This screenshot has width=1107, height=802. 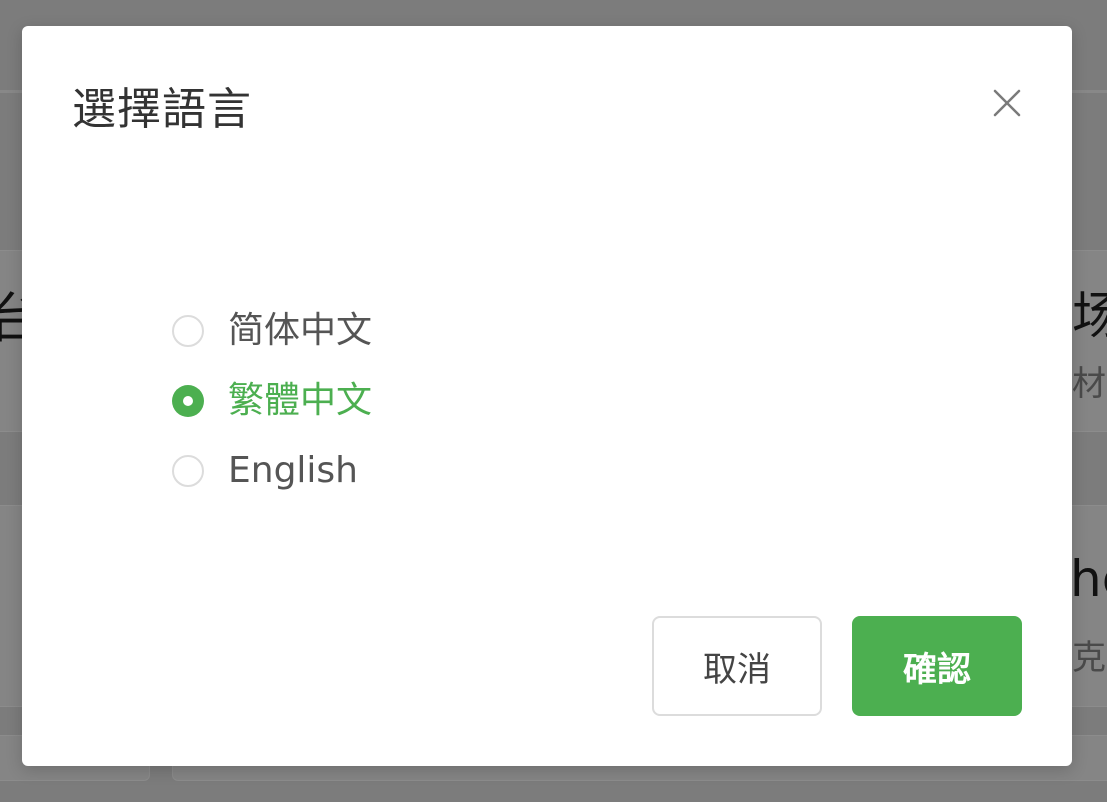 I want to click on background-text: 场, so click(x=1089, y=316).